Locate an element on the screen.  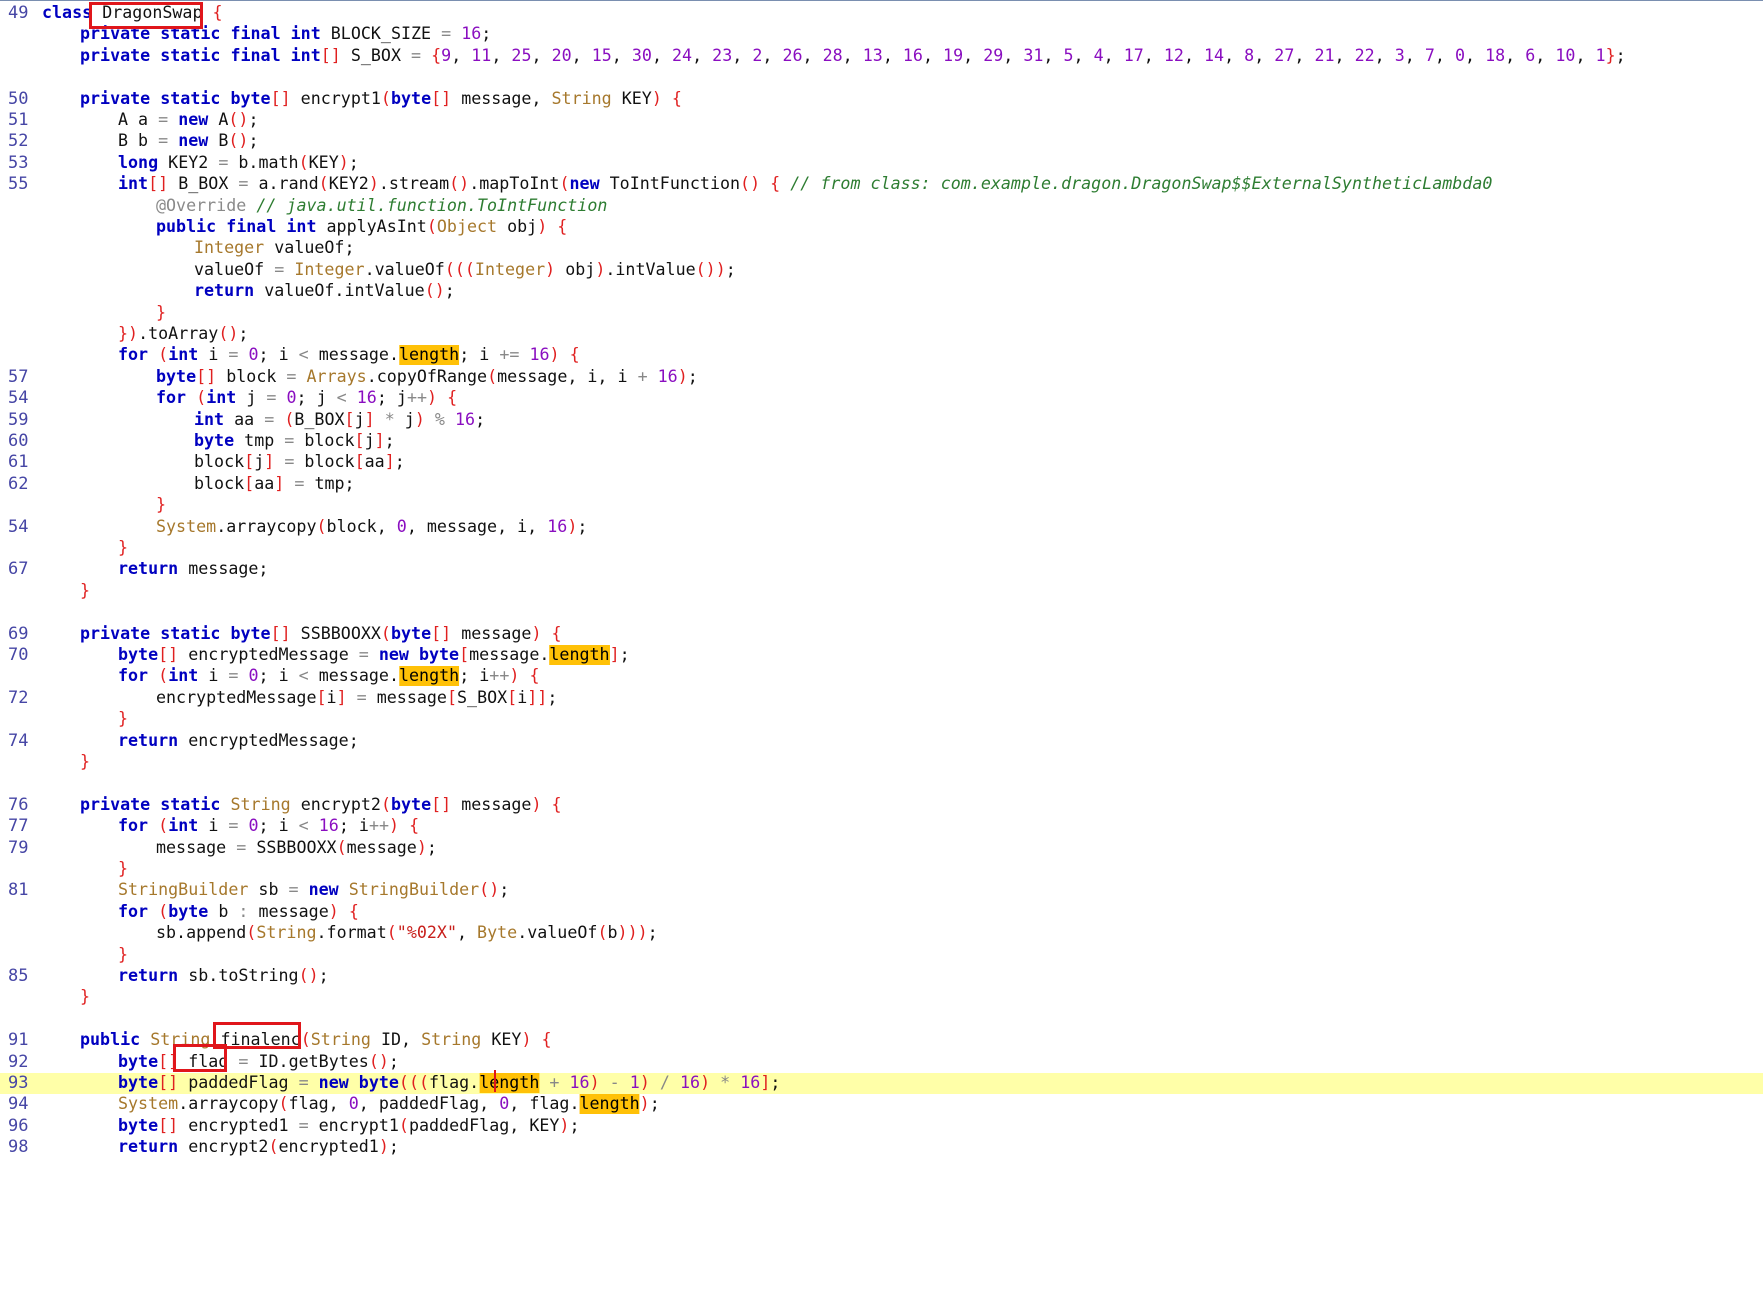
code-text: }).toArray(); is located at coordinates (183, 334).